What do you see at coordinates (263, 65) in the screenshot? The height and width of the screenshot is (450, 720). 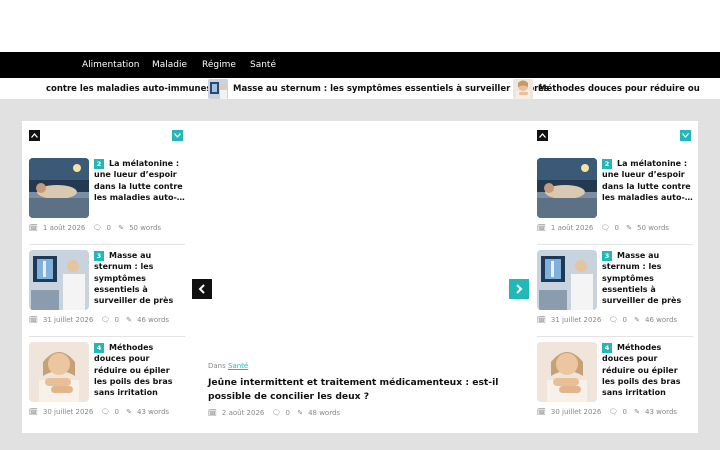 I see `nav-item-sante: Santé` at bounding box center [263, 65].